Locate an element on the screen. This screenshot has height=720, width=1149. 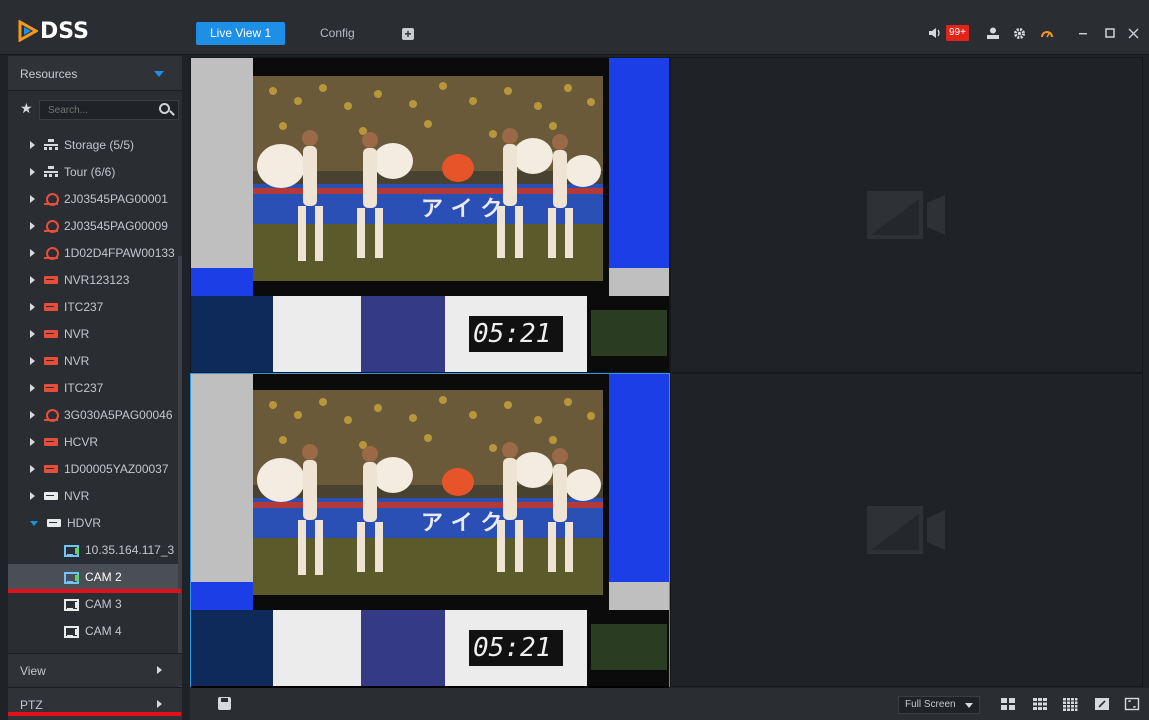
tree-node-label: NVR is located at coordinates (77, 334).